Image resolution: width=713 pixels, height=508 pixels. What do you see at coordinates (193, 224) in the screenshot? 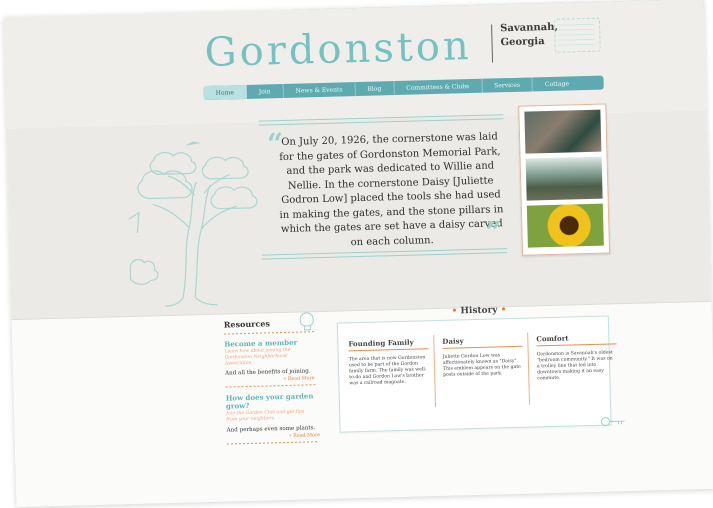
I see `tree-illustration` at bounding box center [193, 224].